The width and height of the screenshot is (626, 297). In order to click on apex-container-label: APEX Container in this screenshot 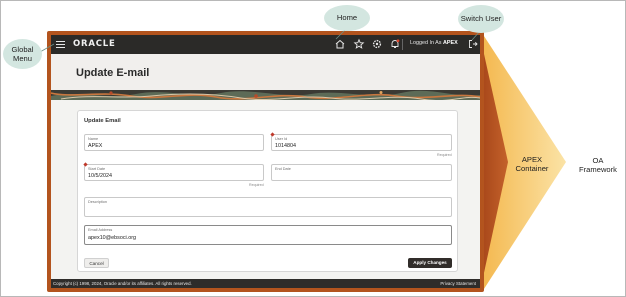, I will do `click(532, 164)`.